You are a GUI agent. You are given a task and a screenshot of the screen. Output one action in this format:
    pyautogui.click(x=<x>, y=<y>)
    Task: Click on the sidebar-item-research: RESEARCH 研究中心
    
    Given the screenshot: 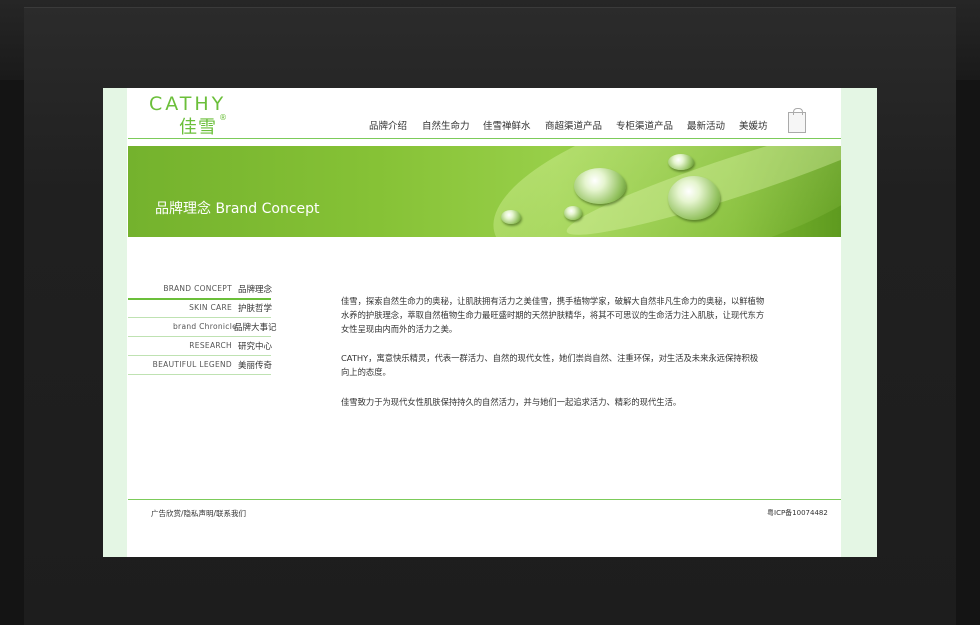 What is the action you would take?
    pyautogui.click(x=200, y=347)
    